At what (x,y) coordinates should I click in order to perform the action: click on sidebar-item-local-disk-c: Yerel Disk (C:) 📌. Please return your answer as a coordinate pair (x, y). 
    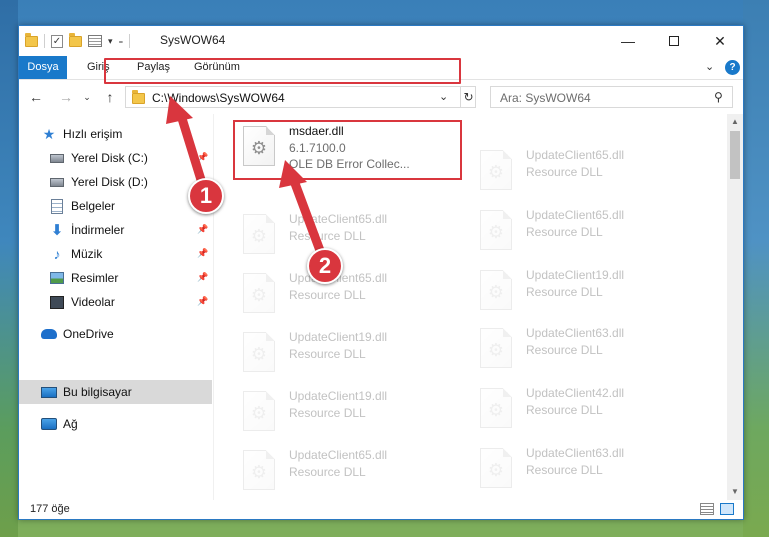
    Looking at the image, I should click on (130, 158).